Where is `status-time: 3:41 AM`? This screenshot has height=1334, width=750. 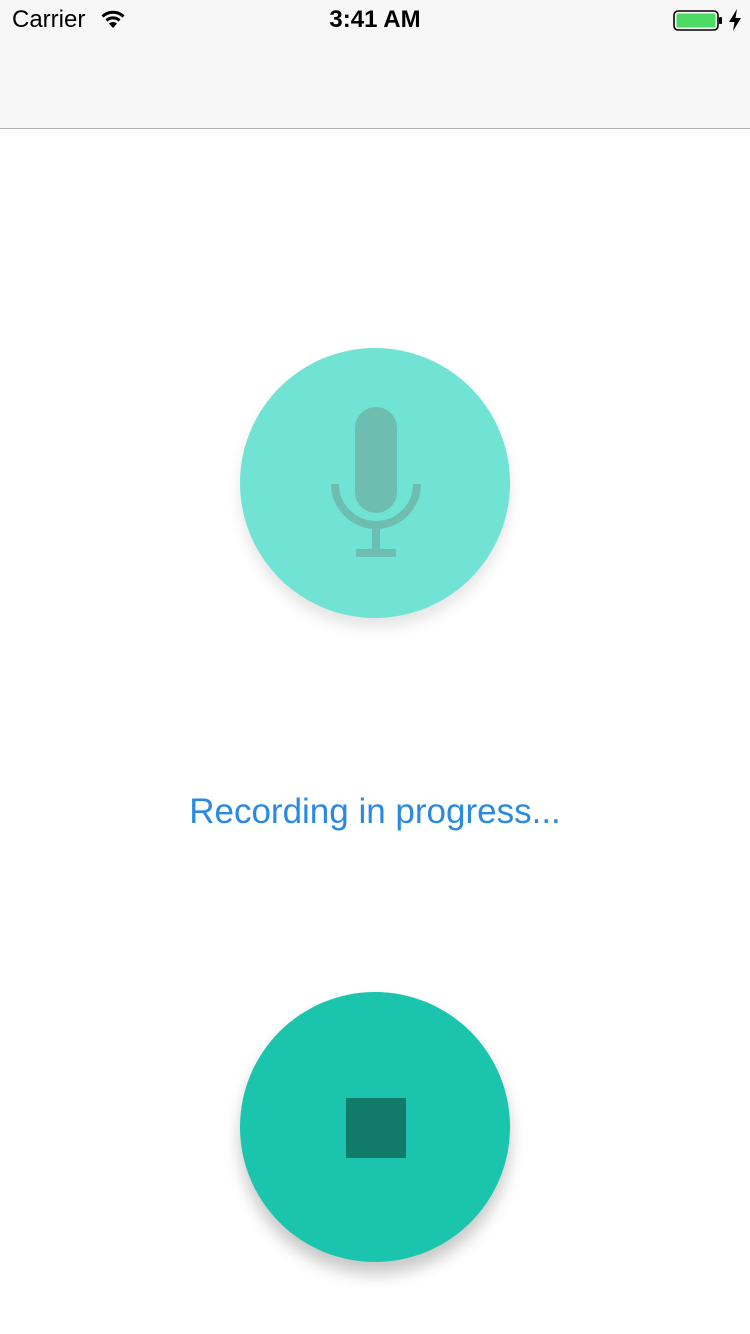
status-time: 3:41 AM is located at coordinates (375, 19).